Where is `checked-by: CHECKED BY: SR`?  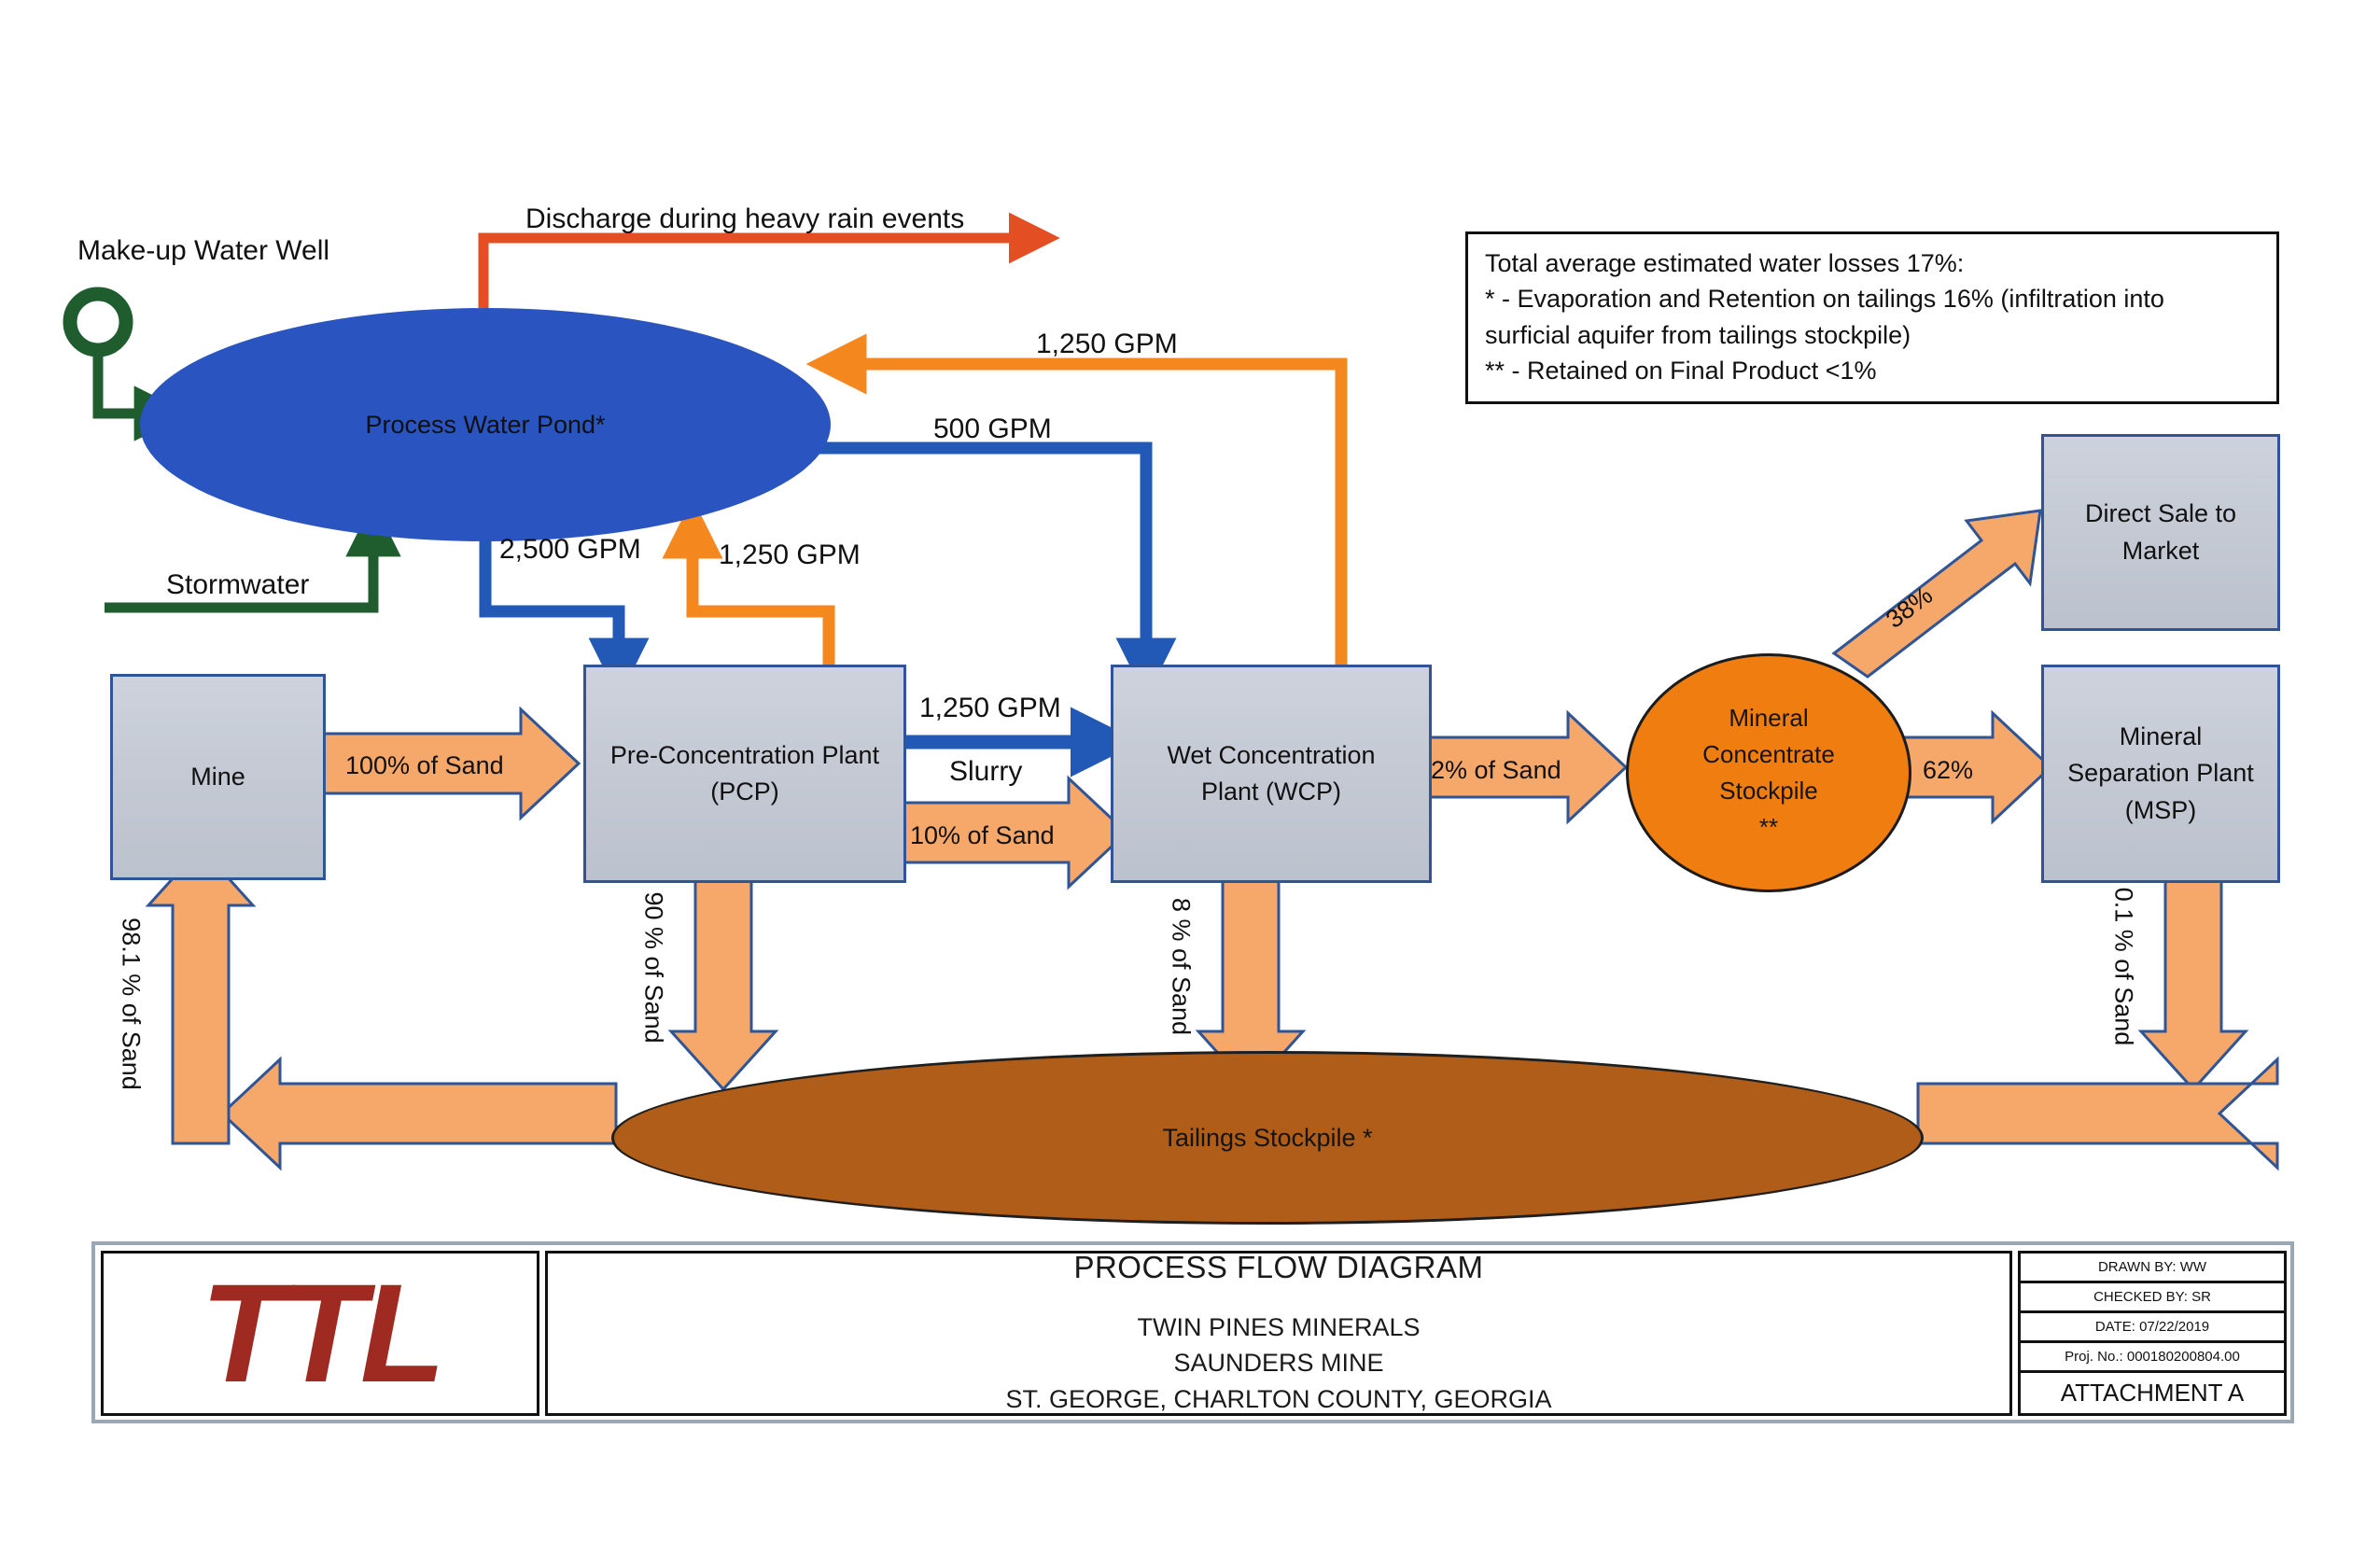 checked-by: CHECKED BY: SR is located at coordinates (2152, 1298).